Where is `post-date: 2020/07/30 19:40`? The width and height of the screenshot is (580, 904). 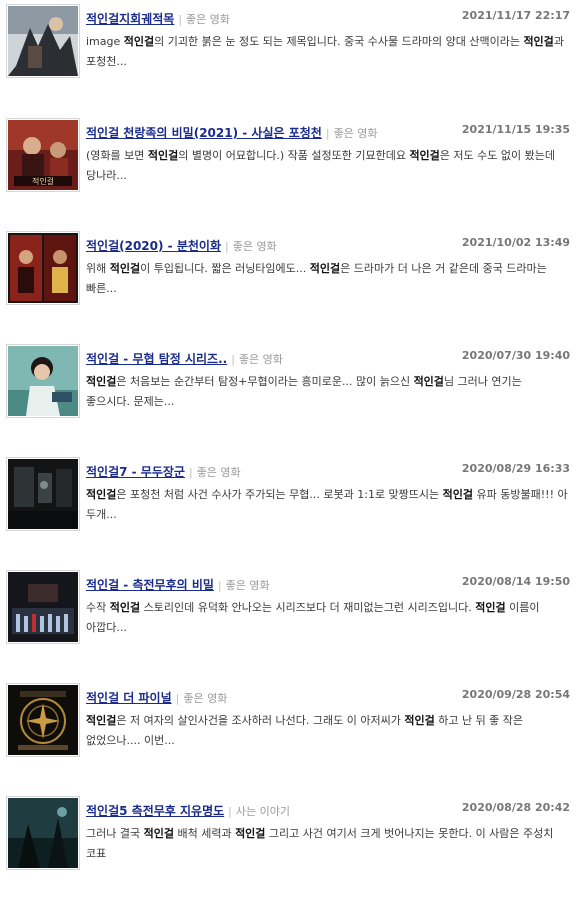
post-date: 2020/07/30 19:40 is located at coordinates (515, 355).